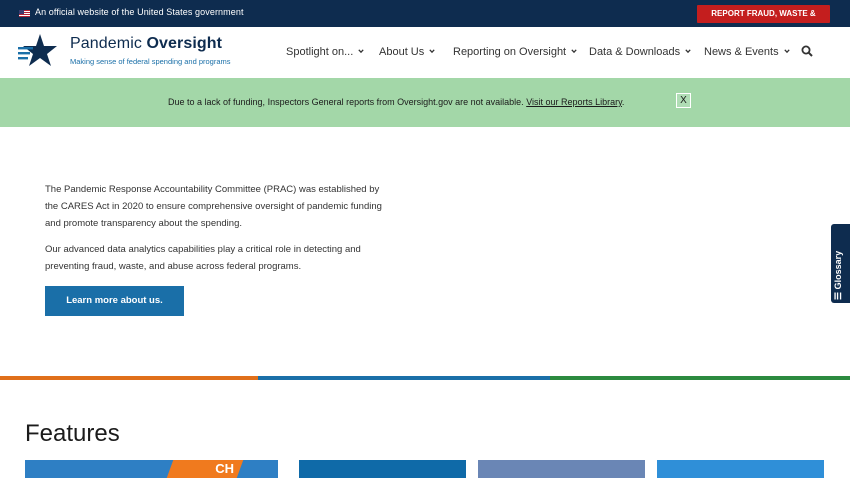  Describe the element at coordinates (40, 50) in the screenshot. I see `logo-star-icon` at that location.